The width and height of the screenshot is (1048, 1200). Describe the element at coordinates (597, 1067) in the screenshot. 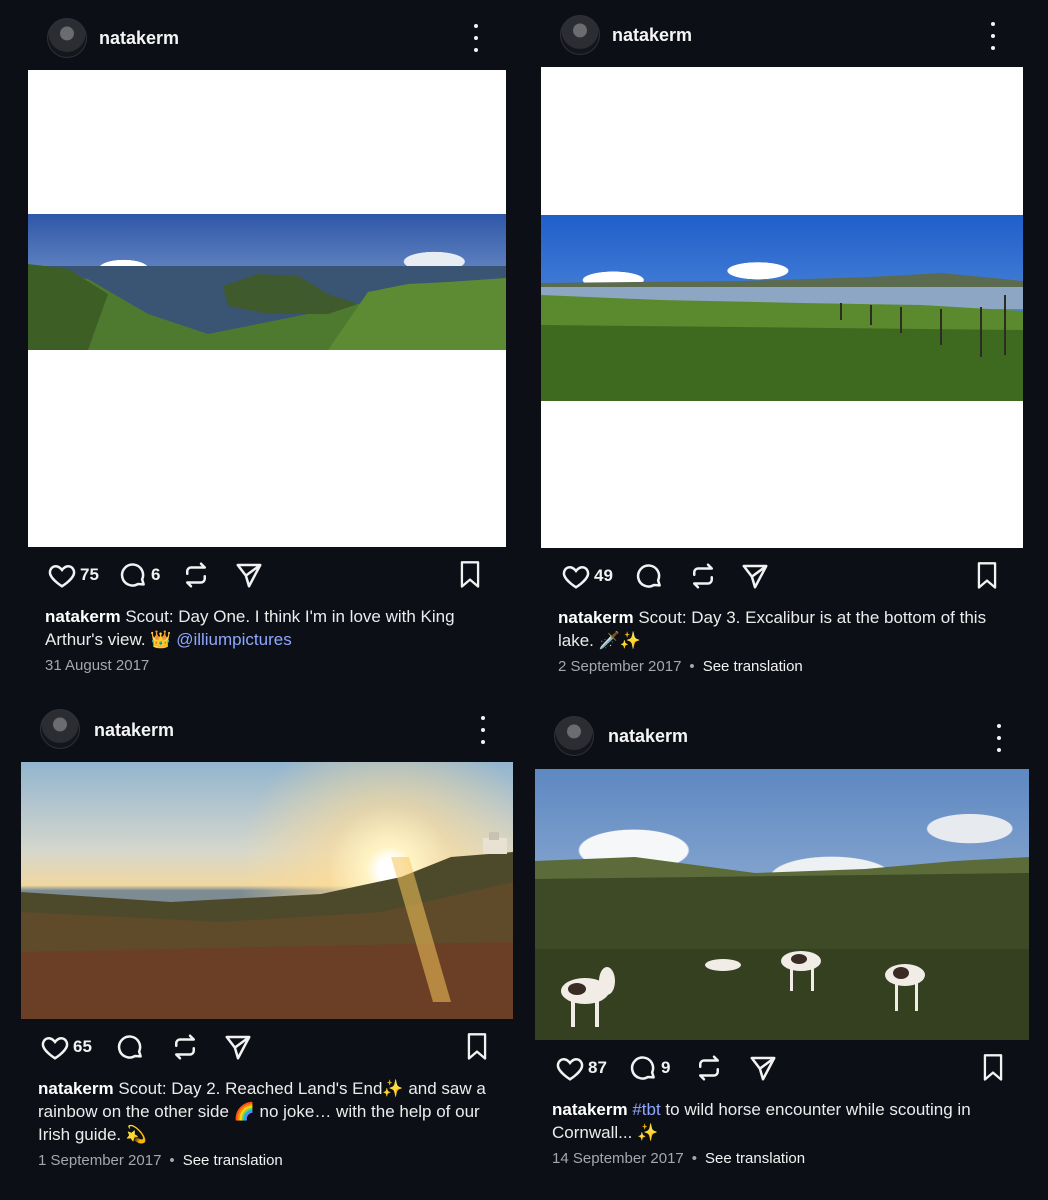

I see `like-count: 87` at that location.